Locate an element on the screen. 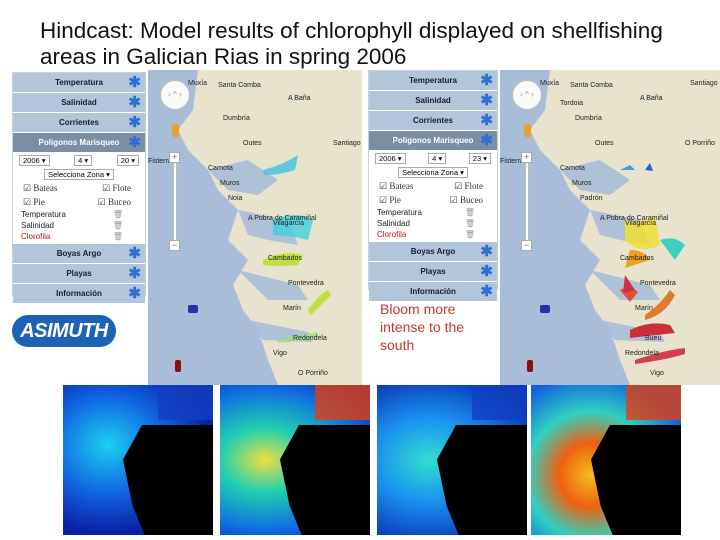 The height and width of the screenshot is (540, 720). place-label: Dumbría is located at coordinates (588, 118).